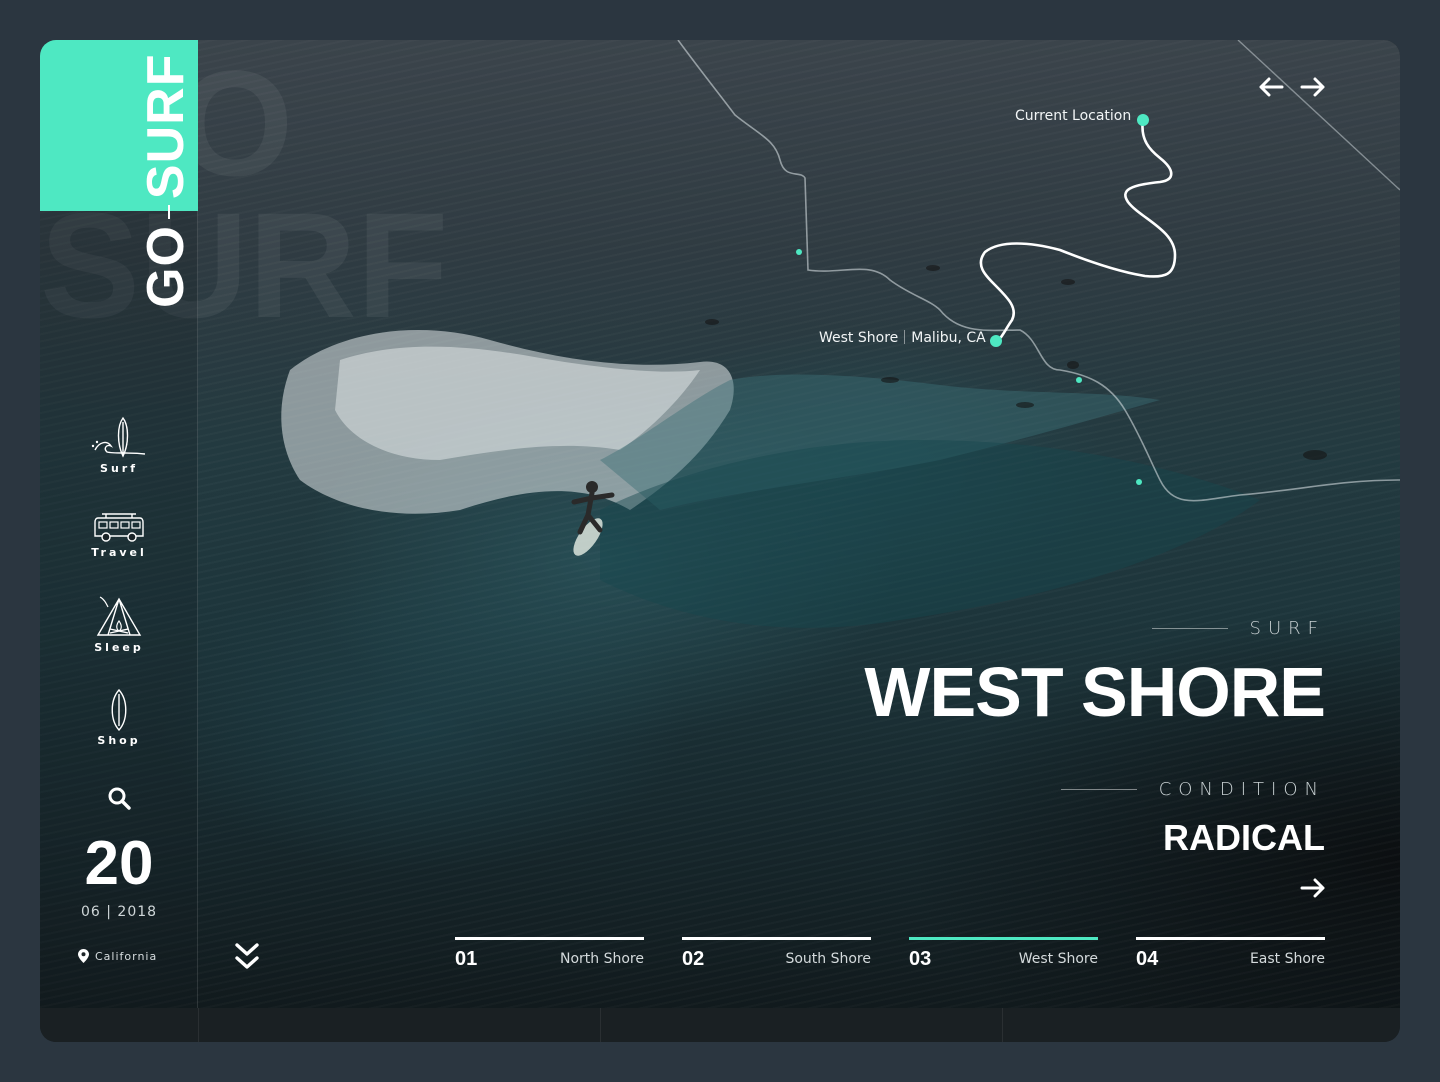 This screenshot has height=1082, width=1440. What do you see at coordinates (859, 338) in the screenshot?
I see `spot-name: West Shore` at bounding box center [859, 338].